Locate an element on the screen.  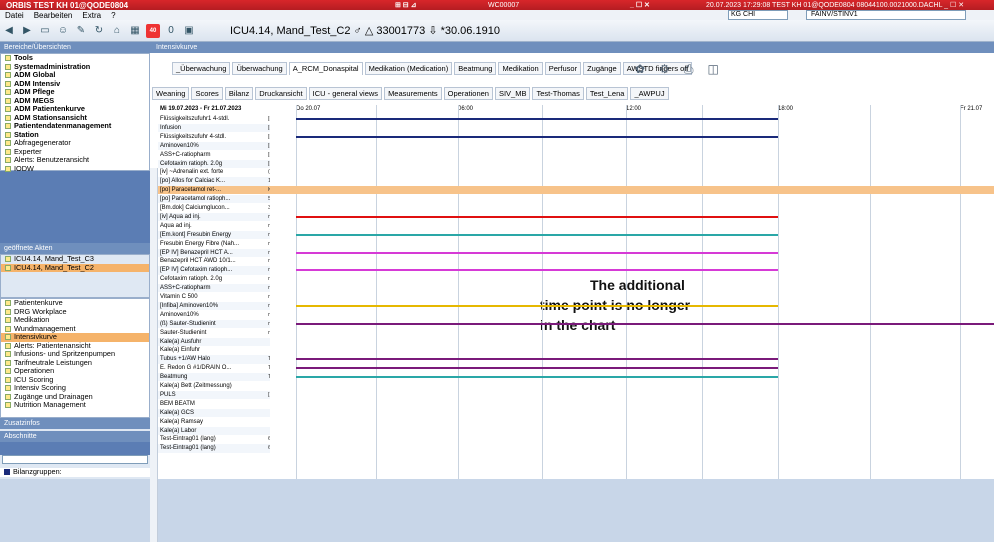
area-item: ADM Stationsansicht is located at coordinates (75, 118).